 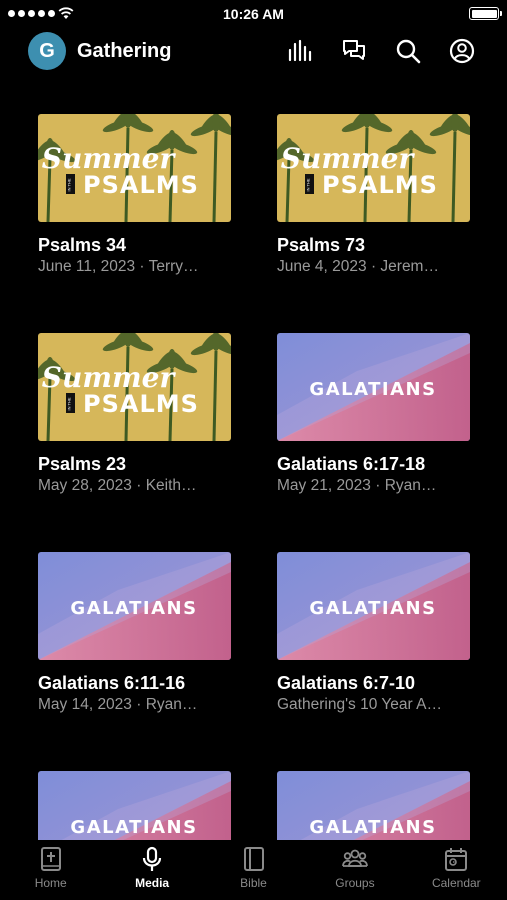 I want to click on tab-media: Media, so click(x=151, y=870).